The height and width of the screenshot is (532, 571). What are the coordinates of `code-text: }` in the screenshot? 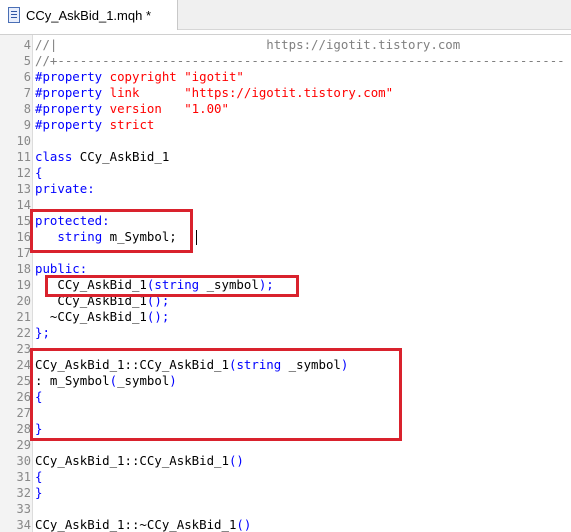 It's located at (38, 493).